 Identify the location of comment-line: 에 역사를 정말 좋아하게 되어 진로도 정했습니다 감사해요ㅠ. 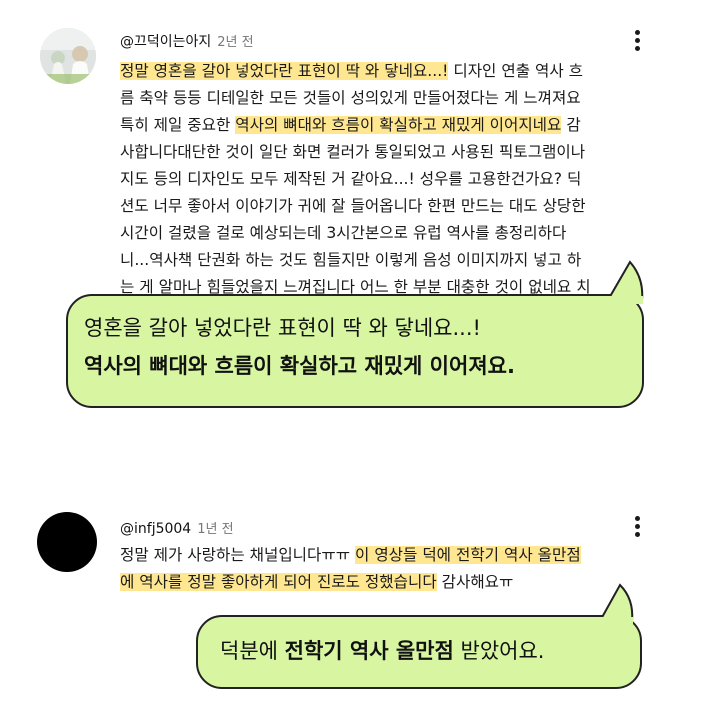
(400, 582).